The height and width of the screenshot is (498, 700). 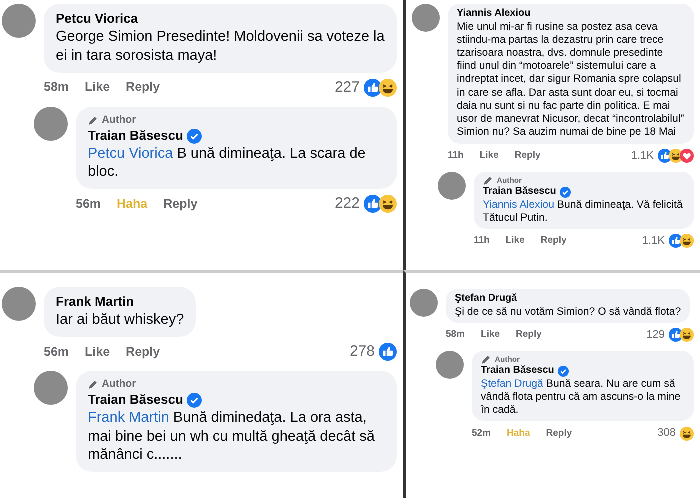 I want to click on comment-text: Mie unul mi-ar fi rusine sa postez asa ceva stiindu-ma partas la dezastru prin care trece tzarisoara noastra, dvs. domnule presedinte fiind unul din “motoarele” sistemului care a indreptat incet, dar sigur Romania spre colapsul in care se afla. Dar asta sunt doar eu, si tocmai daia nu sunt si nu fac parte din politica. E mai usor de manevrat Nicusor, decat “incontrolabilul” Simion nu? Sa auzim numai de bine pe 18 Mai, so click(x=571, y=80).